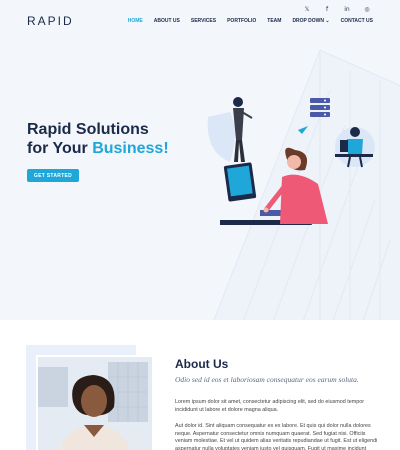  What do you see at coordinates (241, 21) in the screenshot?
I see `nav-portfolio: PORTFOLIO` at bounding box center [241, 21].